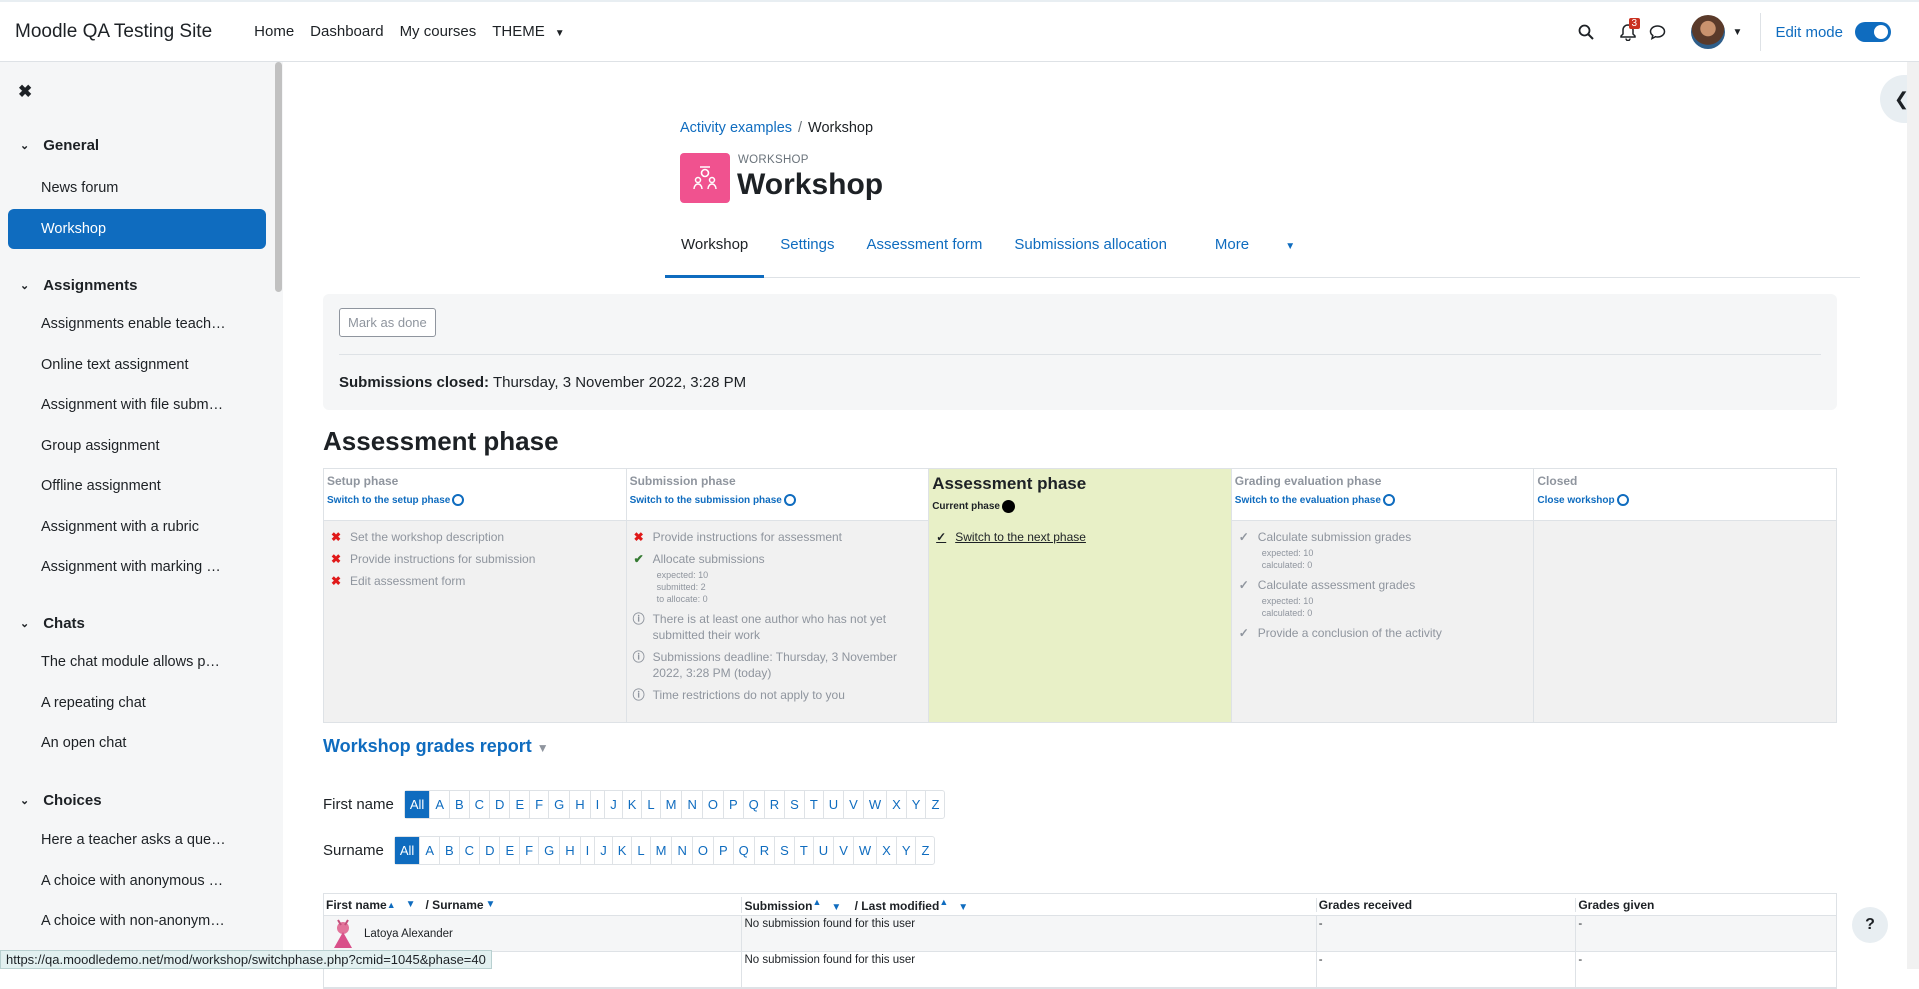  What do you see at coordinates (623, 850) in the screenshot?
I see `surname-initial-k-button: K` at bounding box center [623, 850].